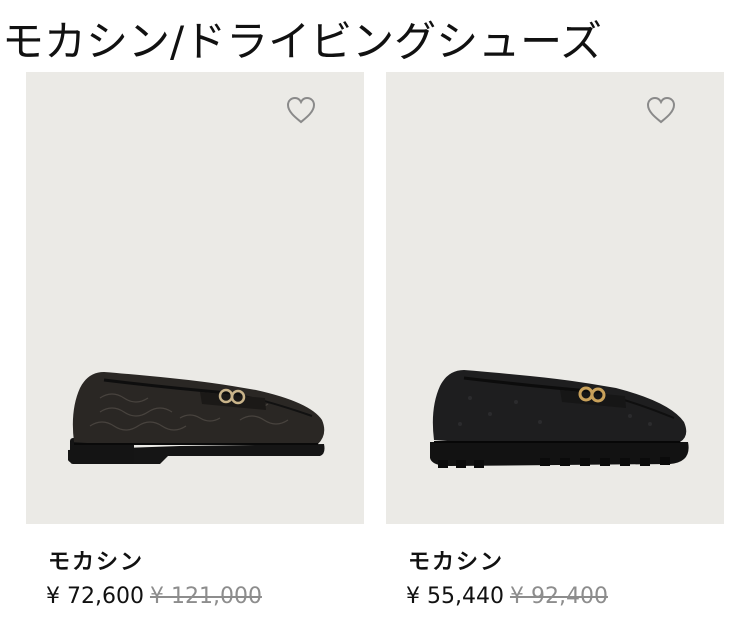 This screenshot has width=750, height=638. Describe the element at coordinates (558, 596) in the screenshot. I see `original-price: ¥ 92,400` at that location.